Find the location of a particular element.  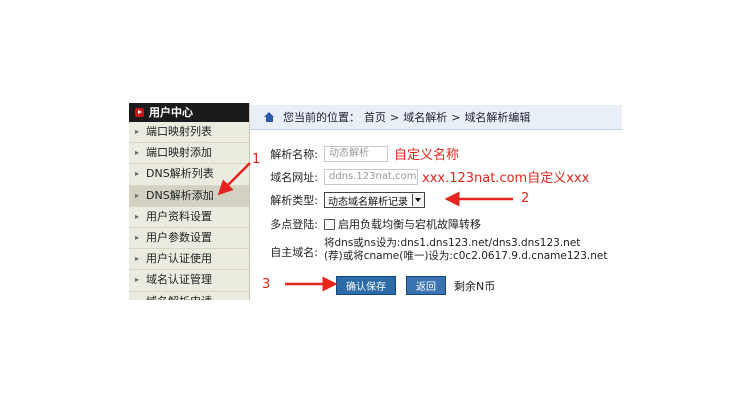

domain-label: 域名网址: is located at coordinates (294, 177).